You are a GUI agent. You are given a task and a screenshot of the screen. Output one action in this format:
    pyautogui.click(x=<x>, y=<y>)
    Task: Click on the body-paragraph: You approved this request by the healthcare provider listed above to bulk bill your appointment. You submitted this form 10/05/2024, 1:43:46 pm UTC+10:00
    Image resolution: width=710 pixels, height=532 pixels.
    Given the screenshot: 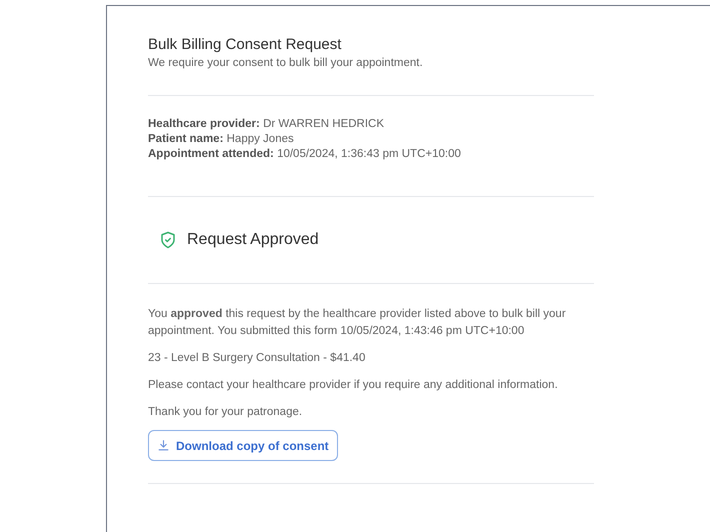 What is the action you would take?
    pyautogui.click(x=357, y=323)
    